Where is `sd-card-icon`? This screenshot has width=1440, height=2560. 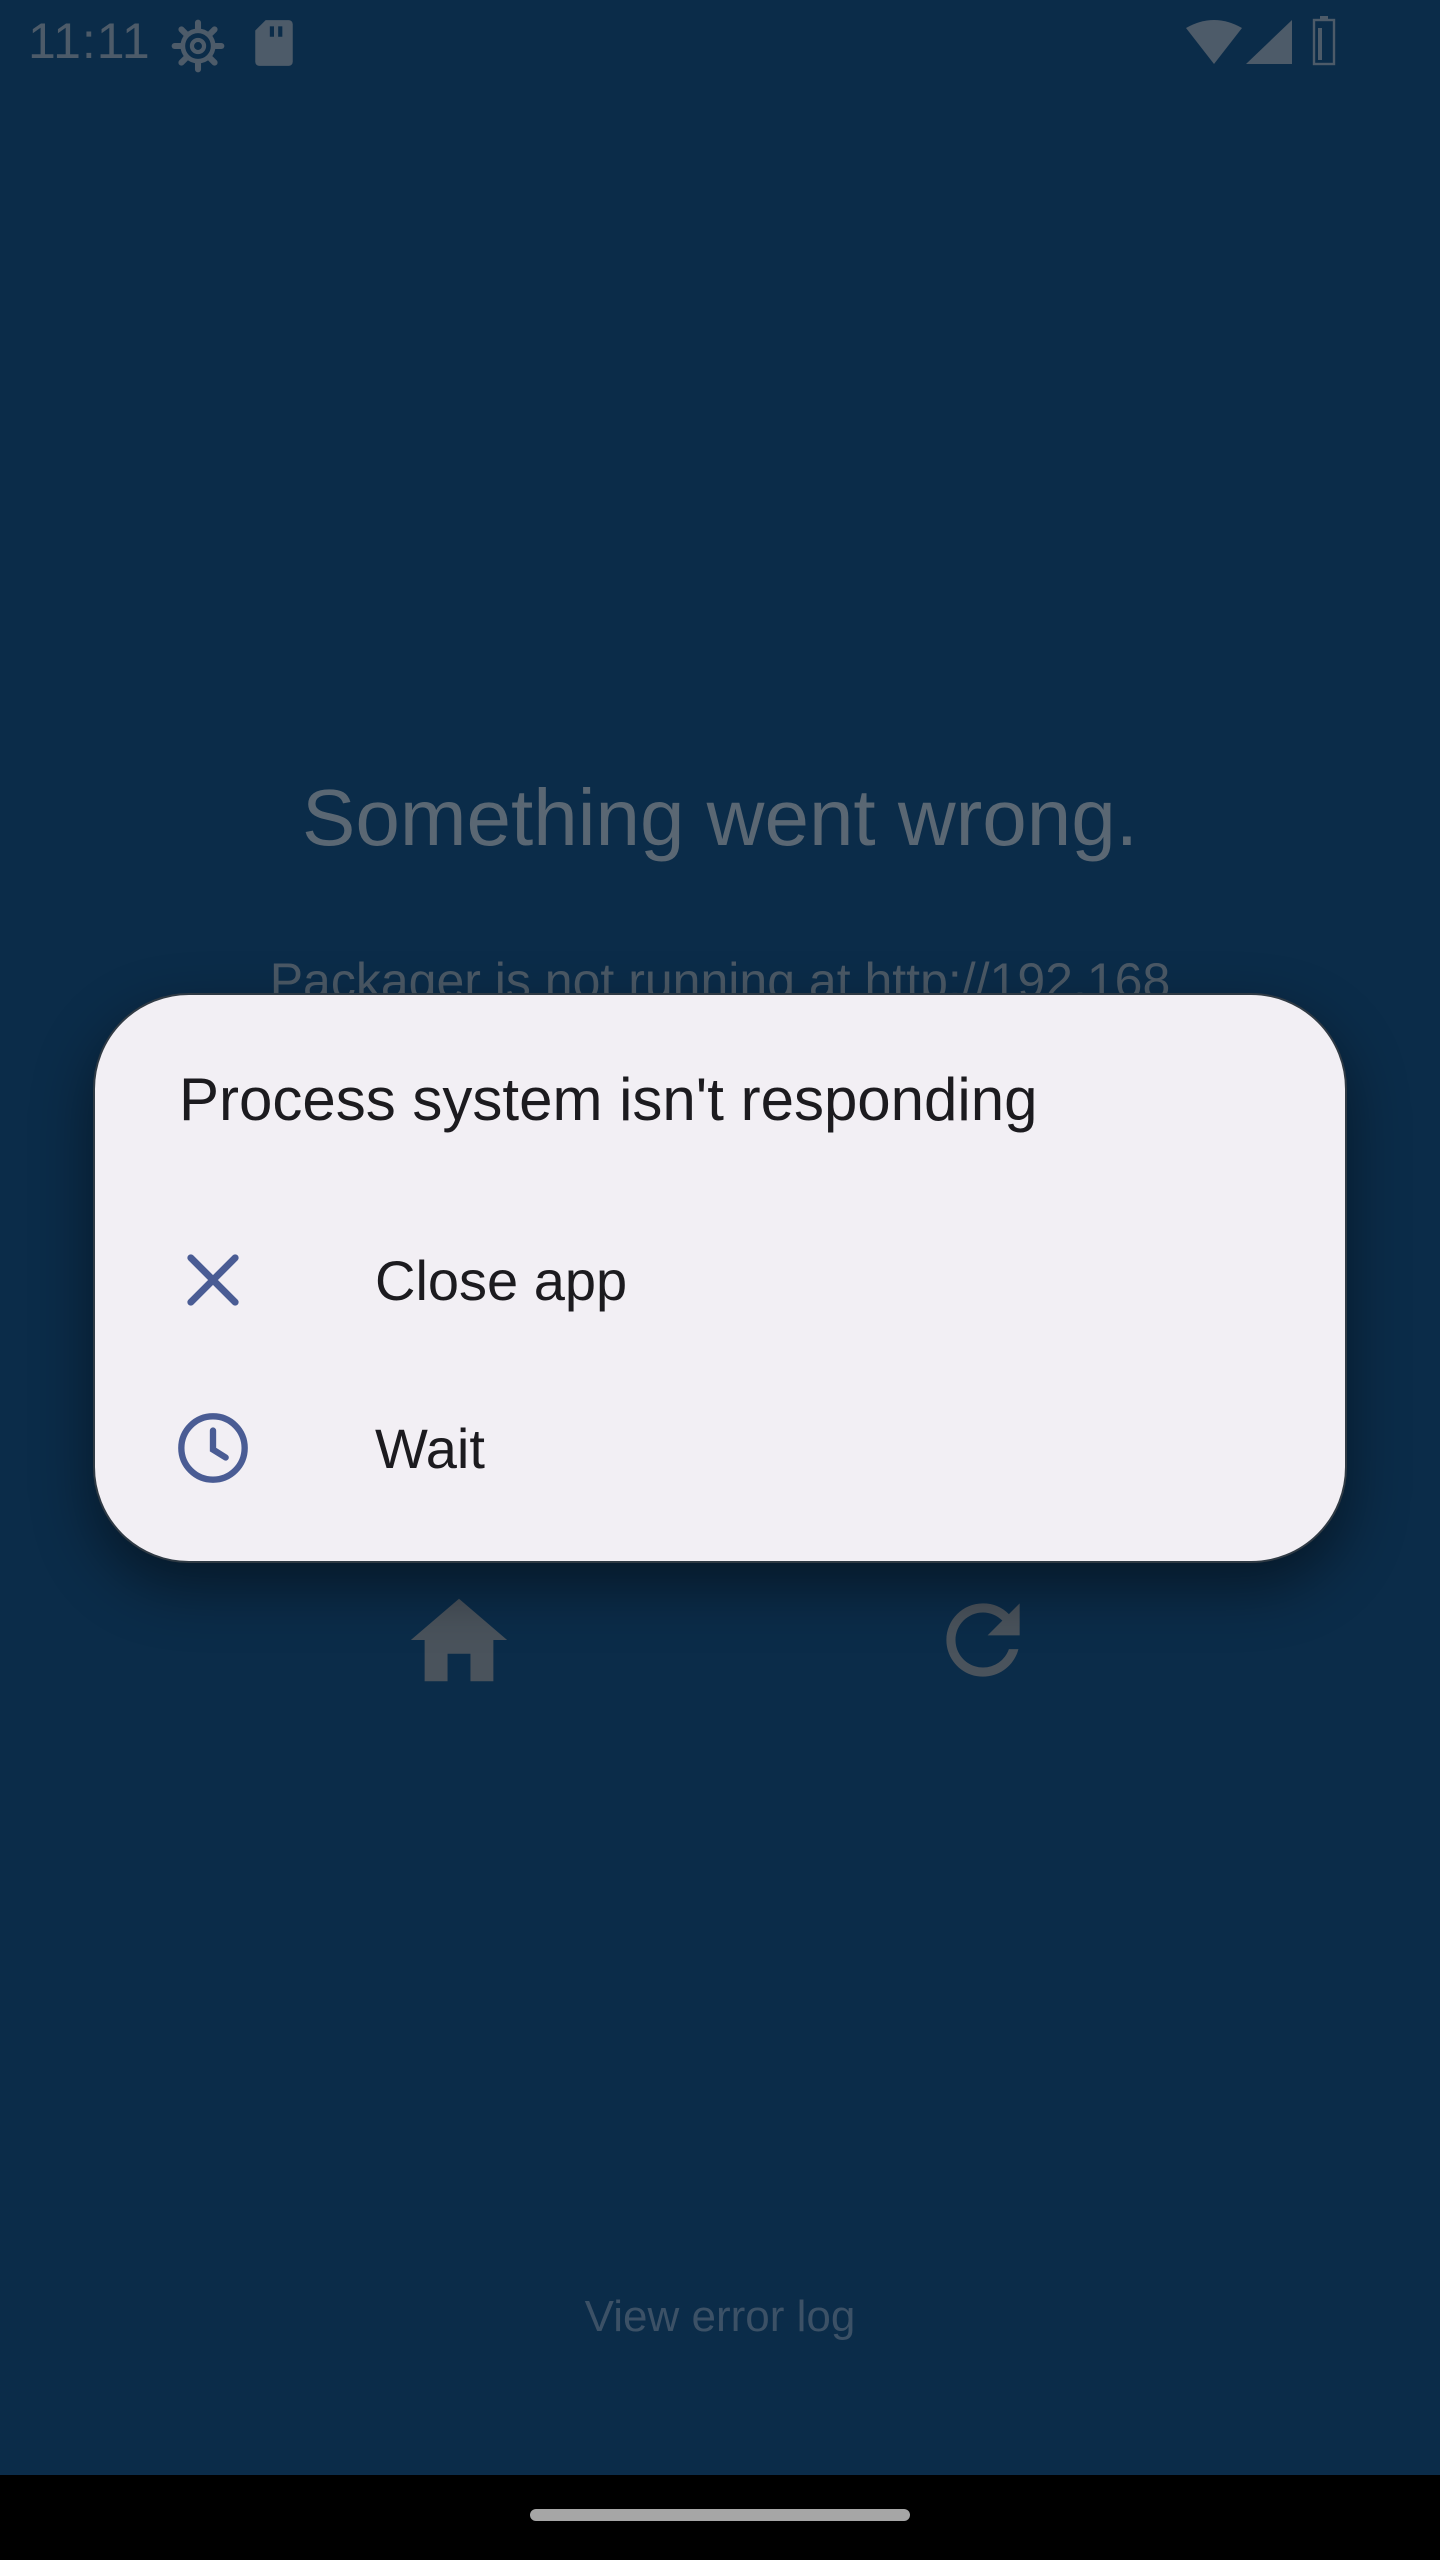 sd-card-icon is located at coordinates (274, 43).